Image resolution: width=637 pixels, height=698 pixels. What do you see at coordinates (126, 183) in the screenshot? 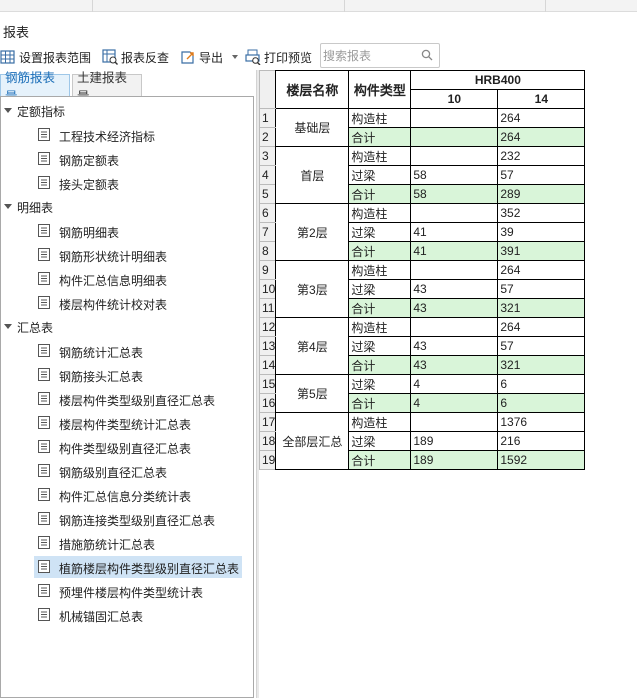
I see `tree-item: 接头定额表` at bounding box center [126, 183].